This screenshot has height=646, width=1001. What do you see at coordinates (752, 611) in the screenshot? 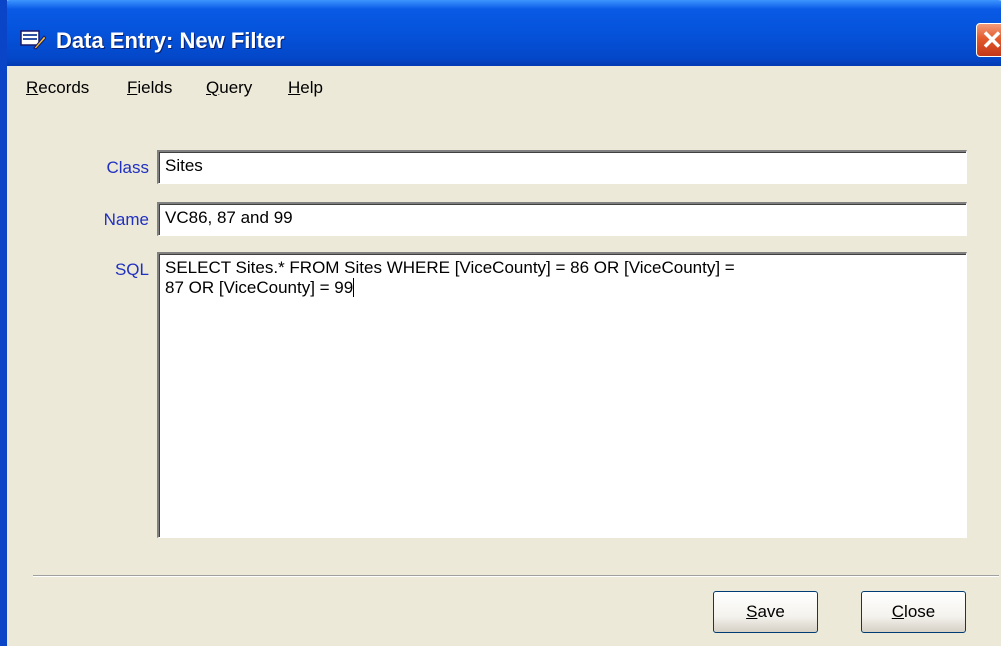
I see `save-key: S` at bounding box center [752, 611].